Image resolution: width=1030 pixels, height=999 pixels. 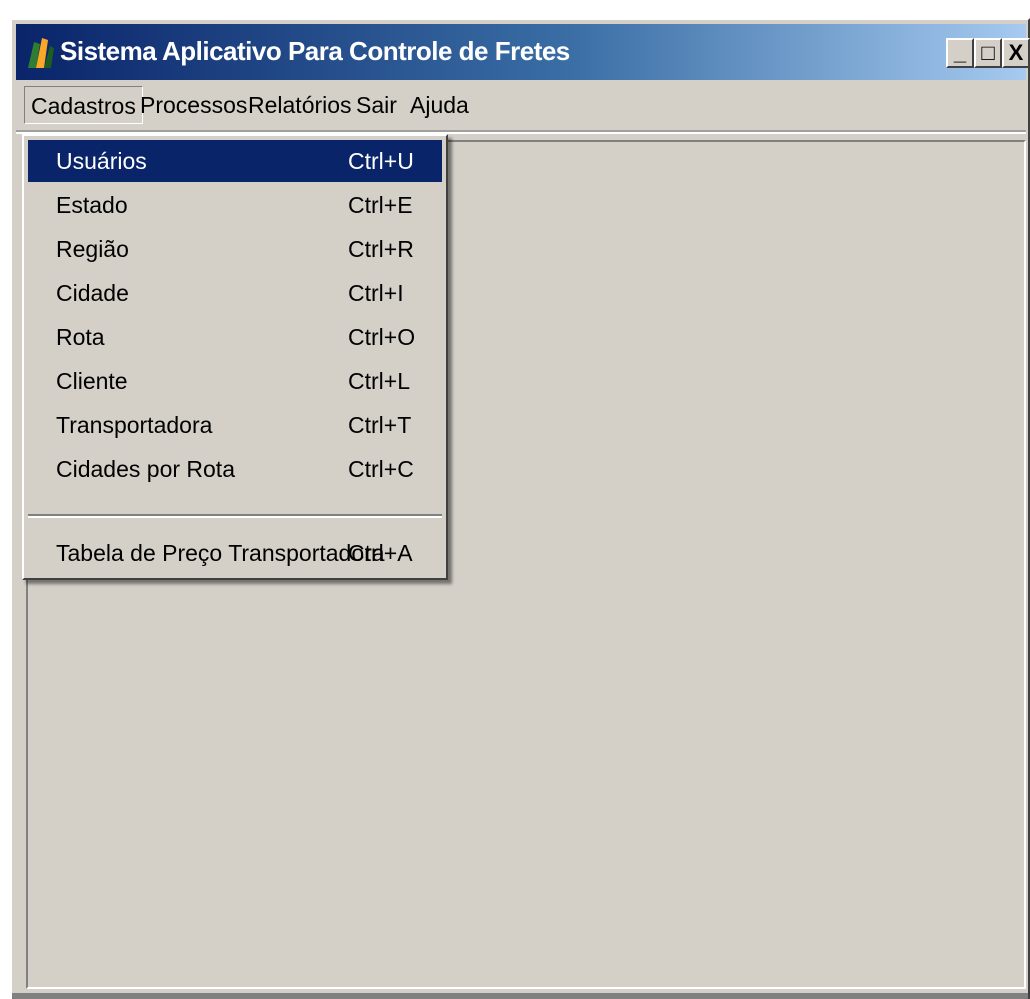 What do you see at coordinates (134, 425) in the screenshot?
I see `menu-item-label: Transportadora` at bounding box center [134, 425].